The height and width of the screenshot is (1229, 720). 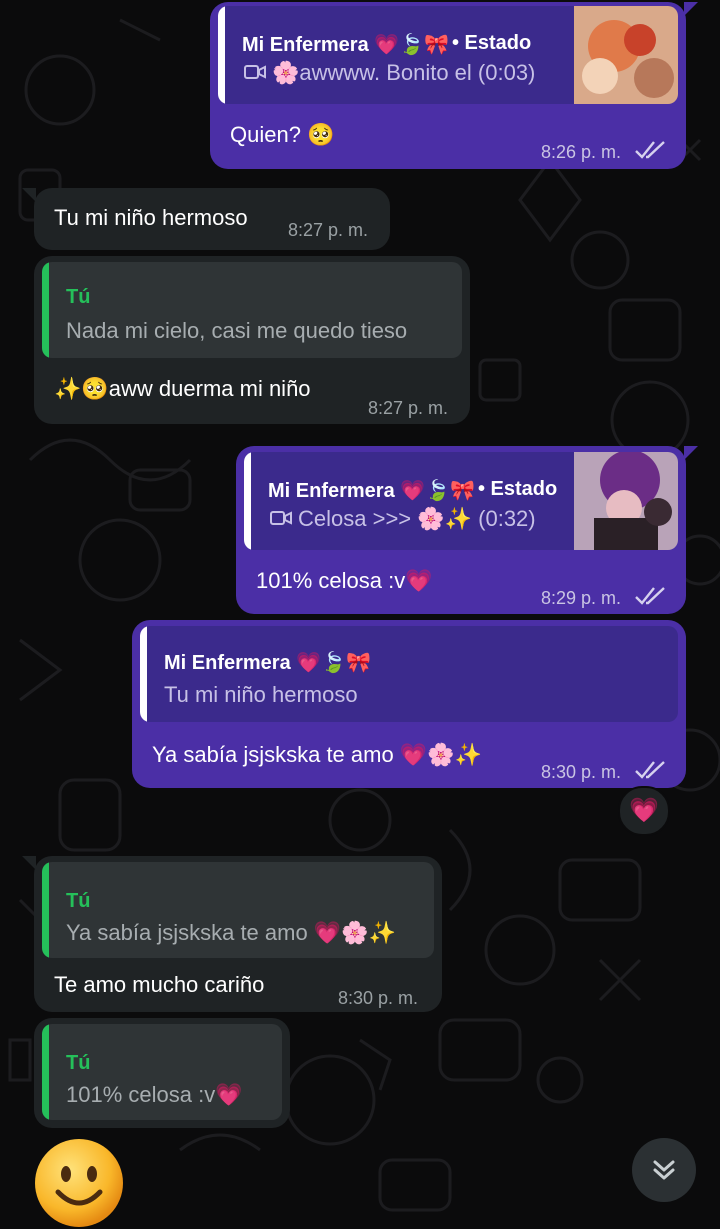 What do you see at coordinates (261, 694) in the screenshot?
I see `quote-text: Tu mi niño hermoso` at bounding box center [261, 694].